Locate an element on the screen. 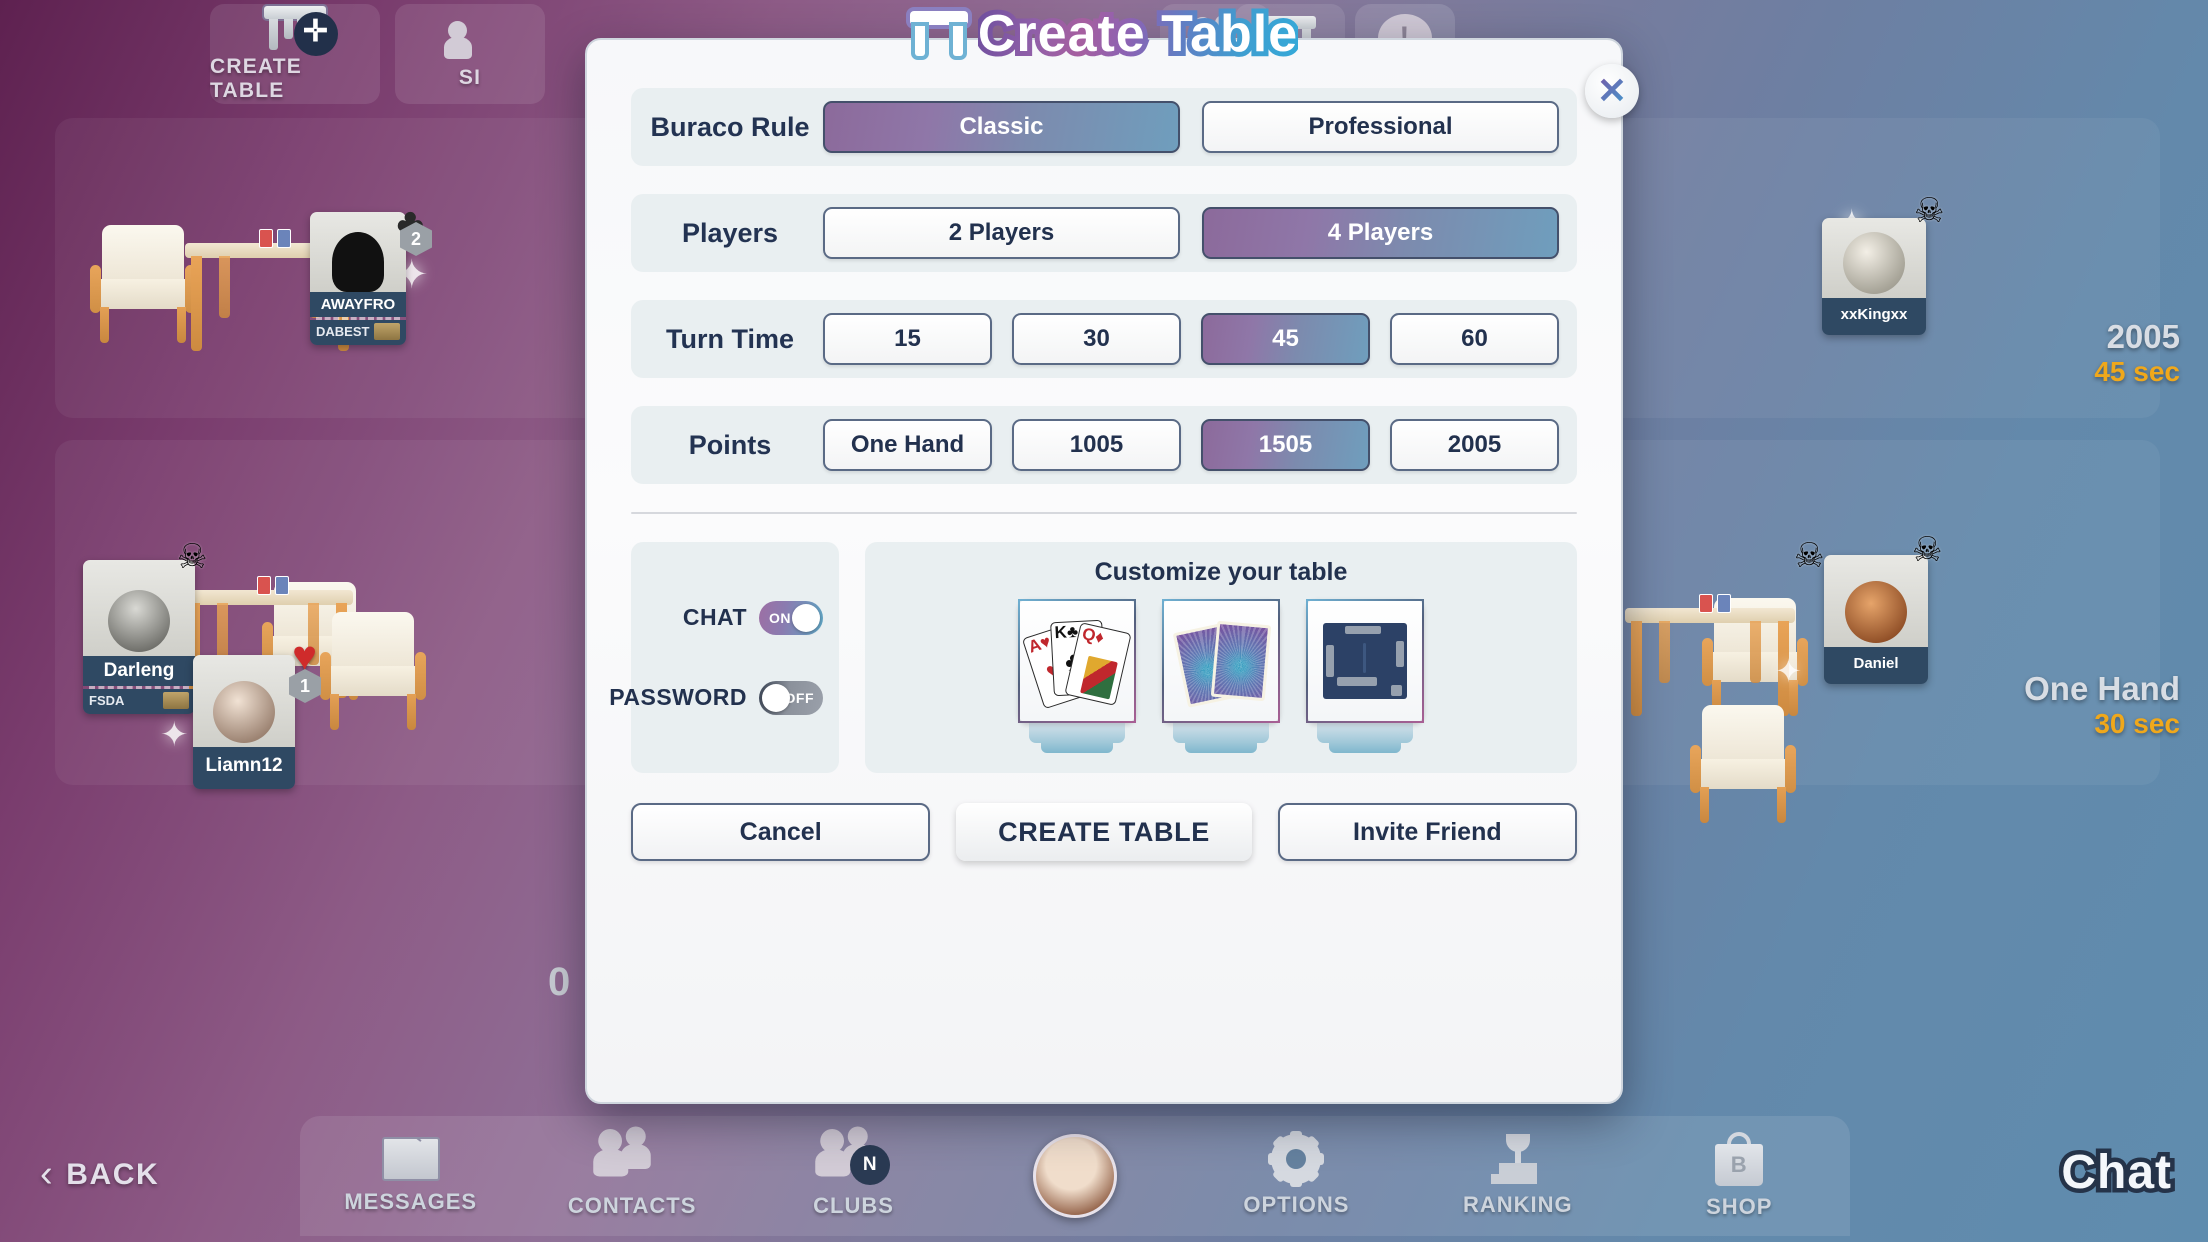  topbar-sit-button: SI is located at coordinates (470, 54).